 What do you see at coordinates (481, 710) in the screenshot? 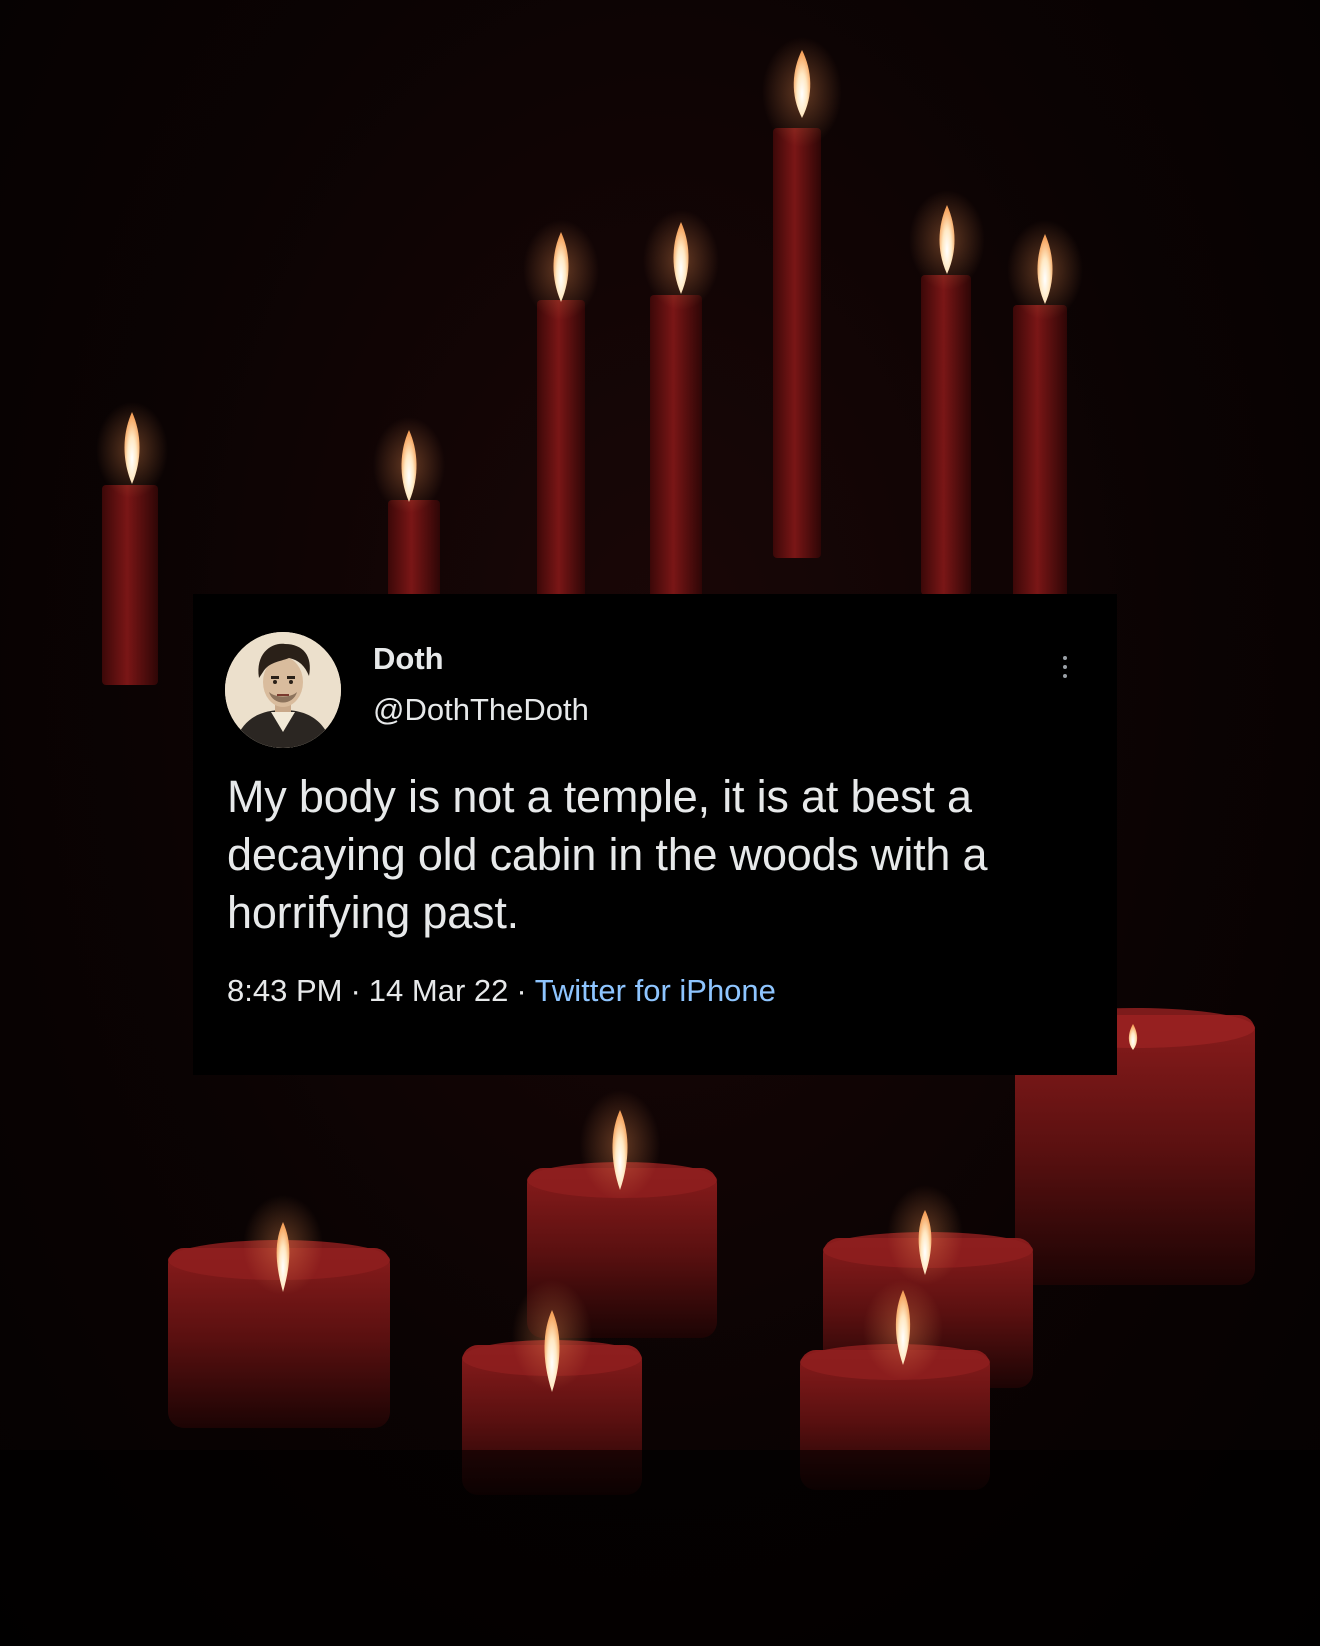
I see `user-handle: @DothTheDoth` at bounding box center [481, 710].